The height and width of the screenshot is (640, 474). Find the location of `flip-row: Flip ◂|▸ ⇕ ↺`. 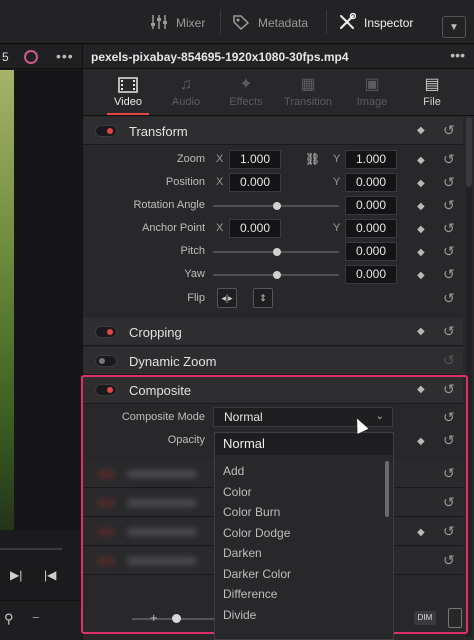

flip-row: Flip ◂|▸ ⇕ ↺ is located at coordinates (273, 299).